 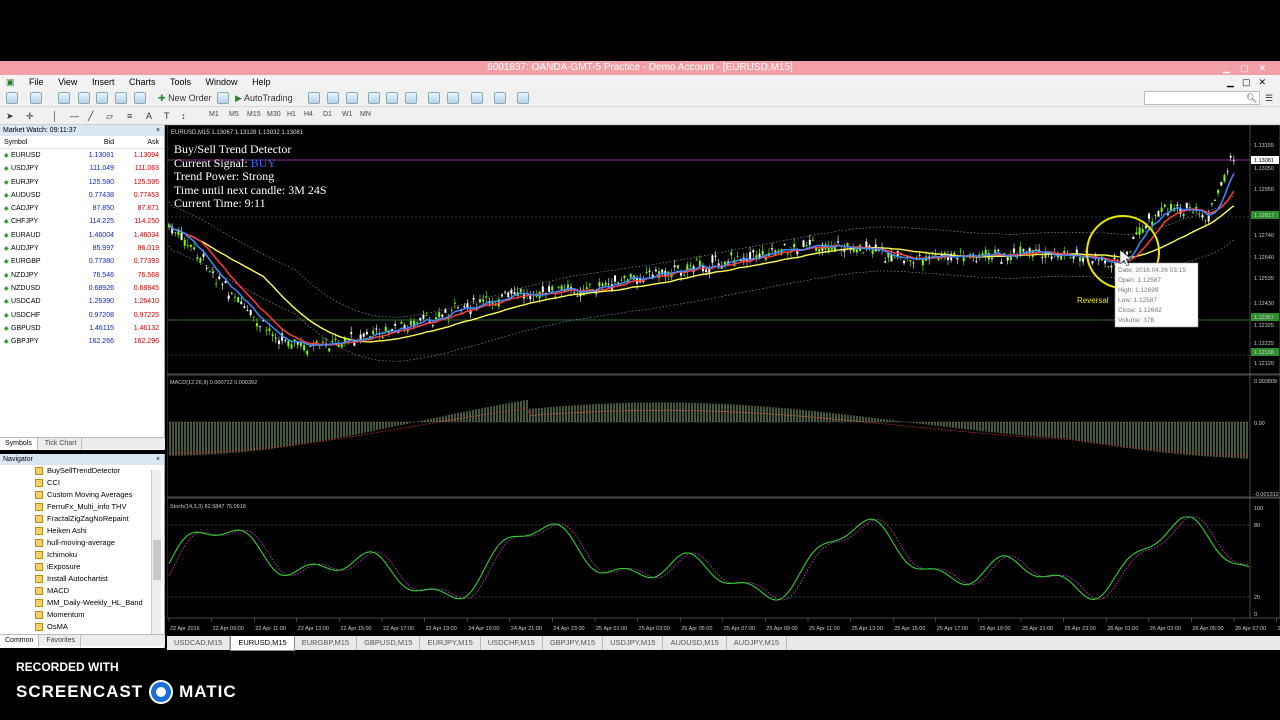 What do you see at coordinates (82, 507) in the screenshot?
I see `navigator-item: FerruFx_Multi_info THV` at bounding box center [82, 507].